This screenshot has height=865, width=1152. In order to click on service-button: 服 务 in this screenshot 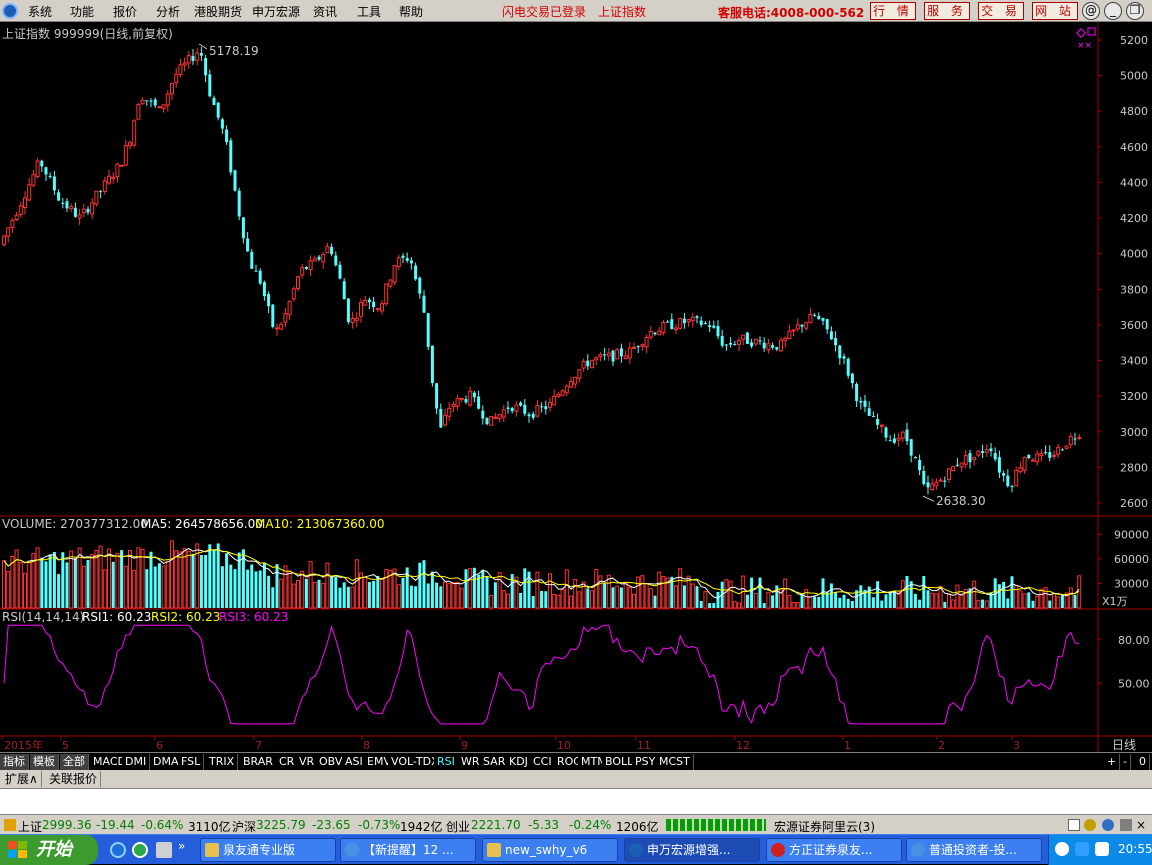, I will do `click(947, 11)`.